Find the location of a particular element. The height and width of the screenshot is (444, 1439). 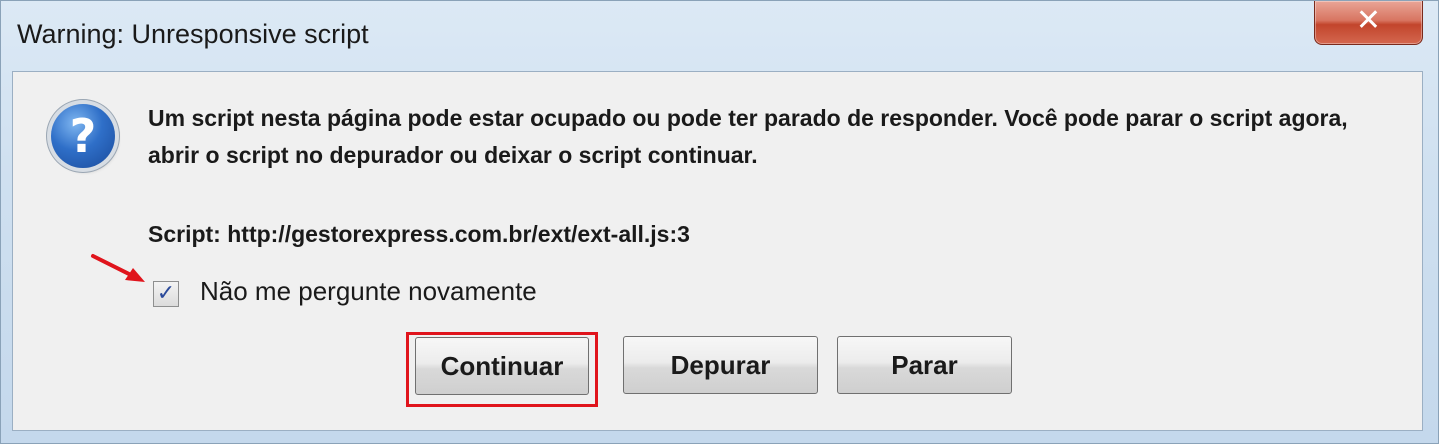

question-icon: ? is located at coordinates (83, 136).